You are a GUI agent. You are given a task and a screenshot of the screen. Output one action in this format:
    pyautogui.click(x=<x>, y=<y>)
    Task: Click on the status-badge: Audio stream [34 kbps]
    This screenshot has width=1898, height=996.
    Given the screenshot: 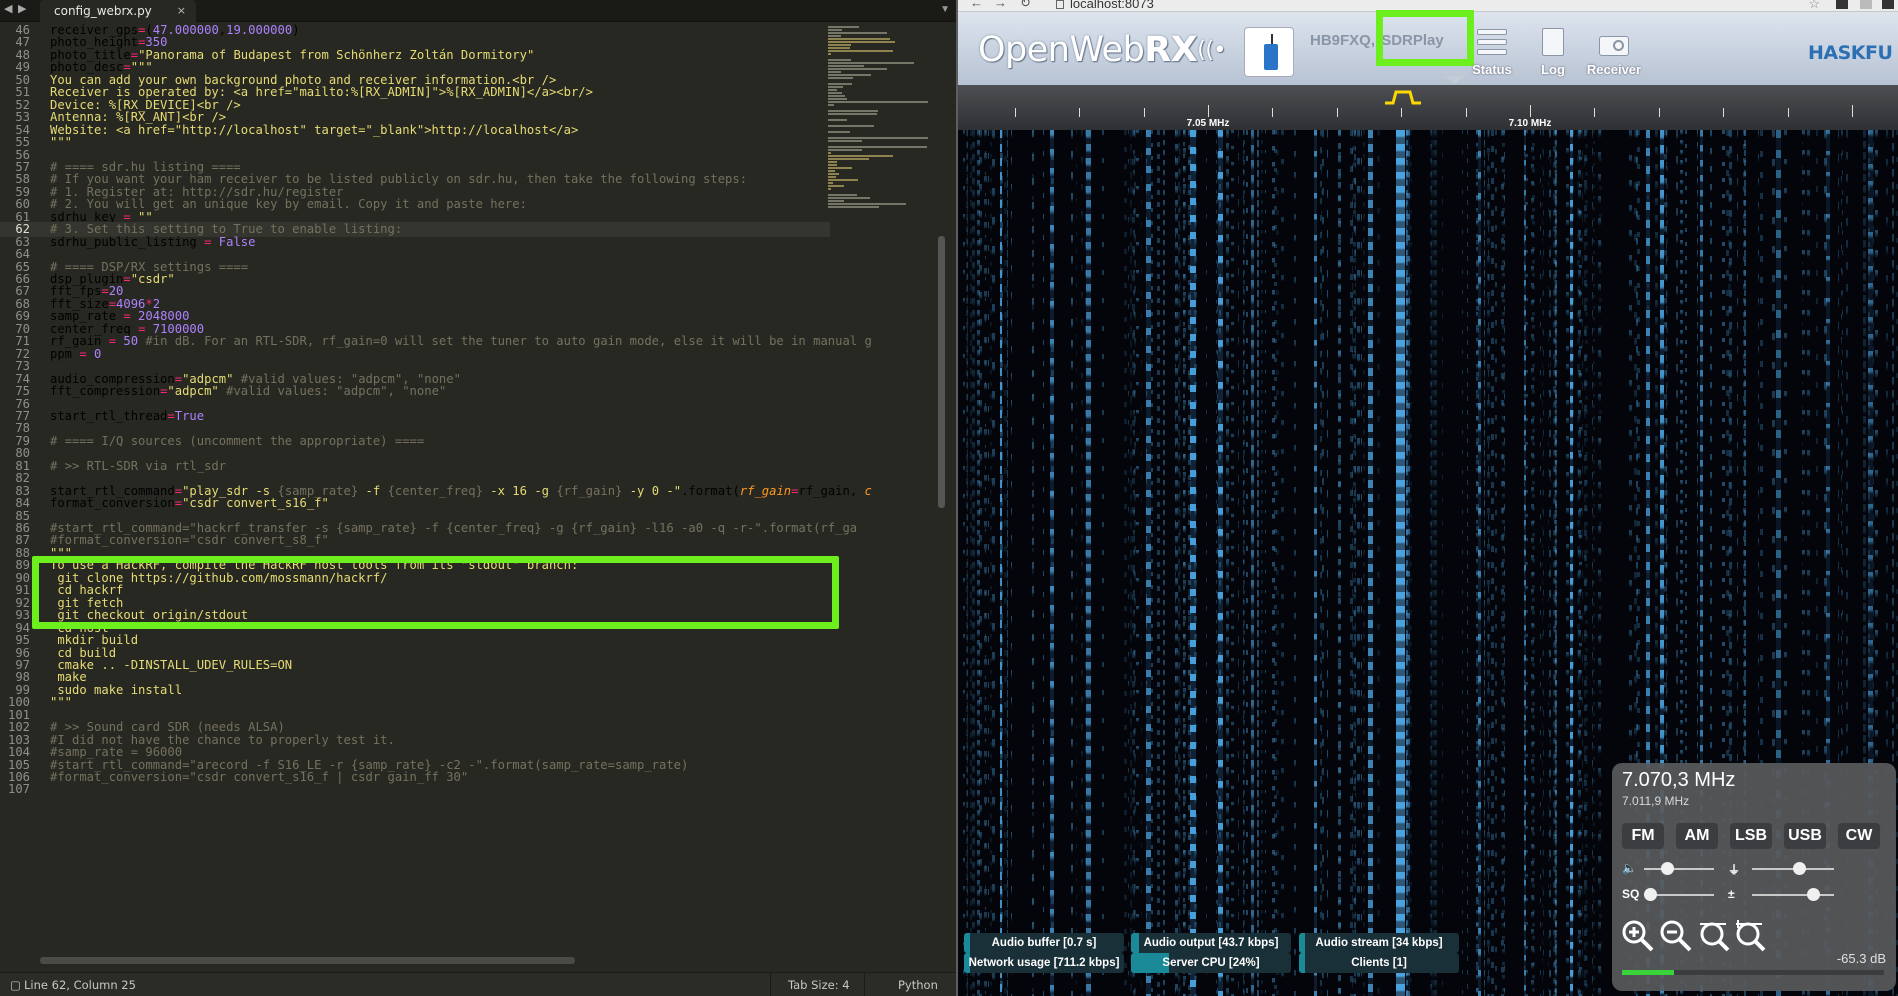 What is the action you would take?
    pyautogui.click(x=1379, y=943)
    